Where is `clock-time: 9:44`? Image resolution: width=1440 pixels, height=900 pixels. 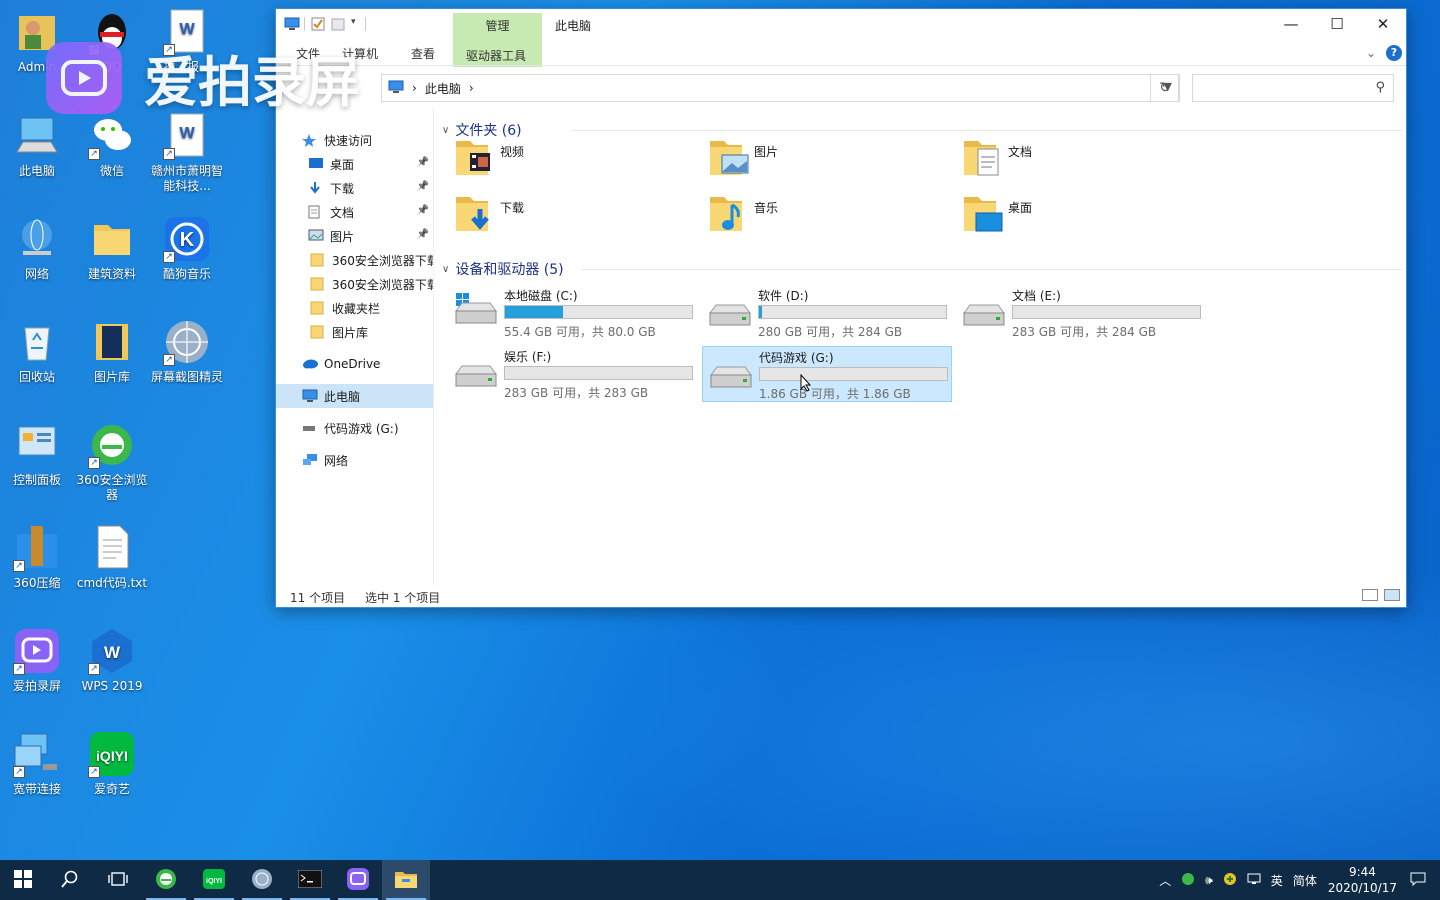
clock-time: 9:44 is located at coordinates (1362, 872).